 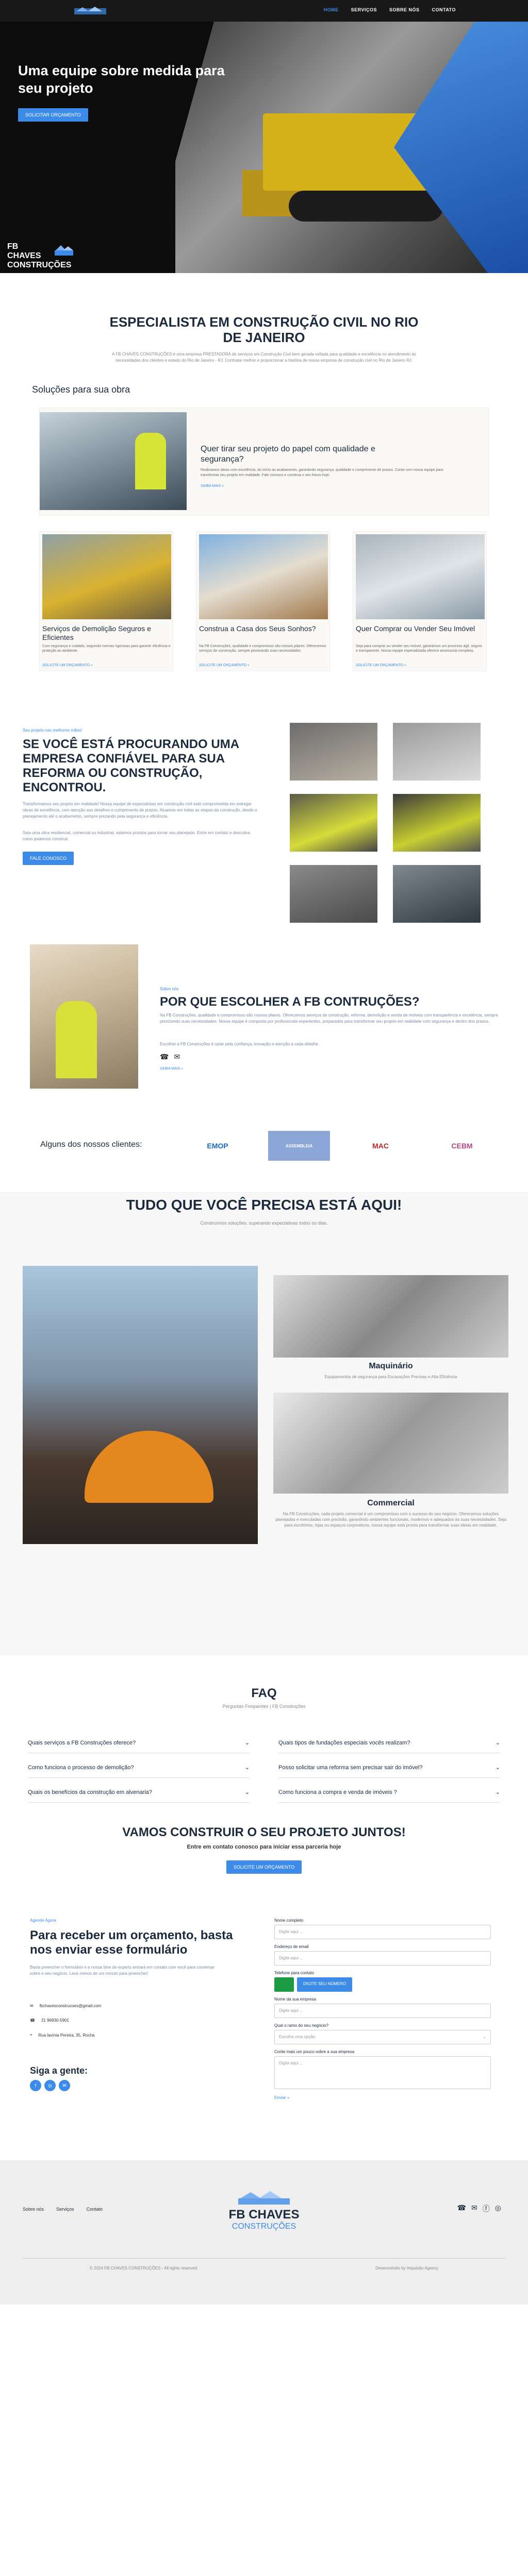 I want to click on machinery-photo, so click(x=390, y=1316).